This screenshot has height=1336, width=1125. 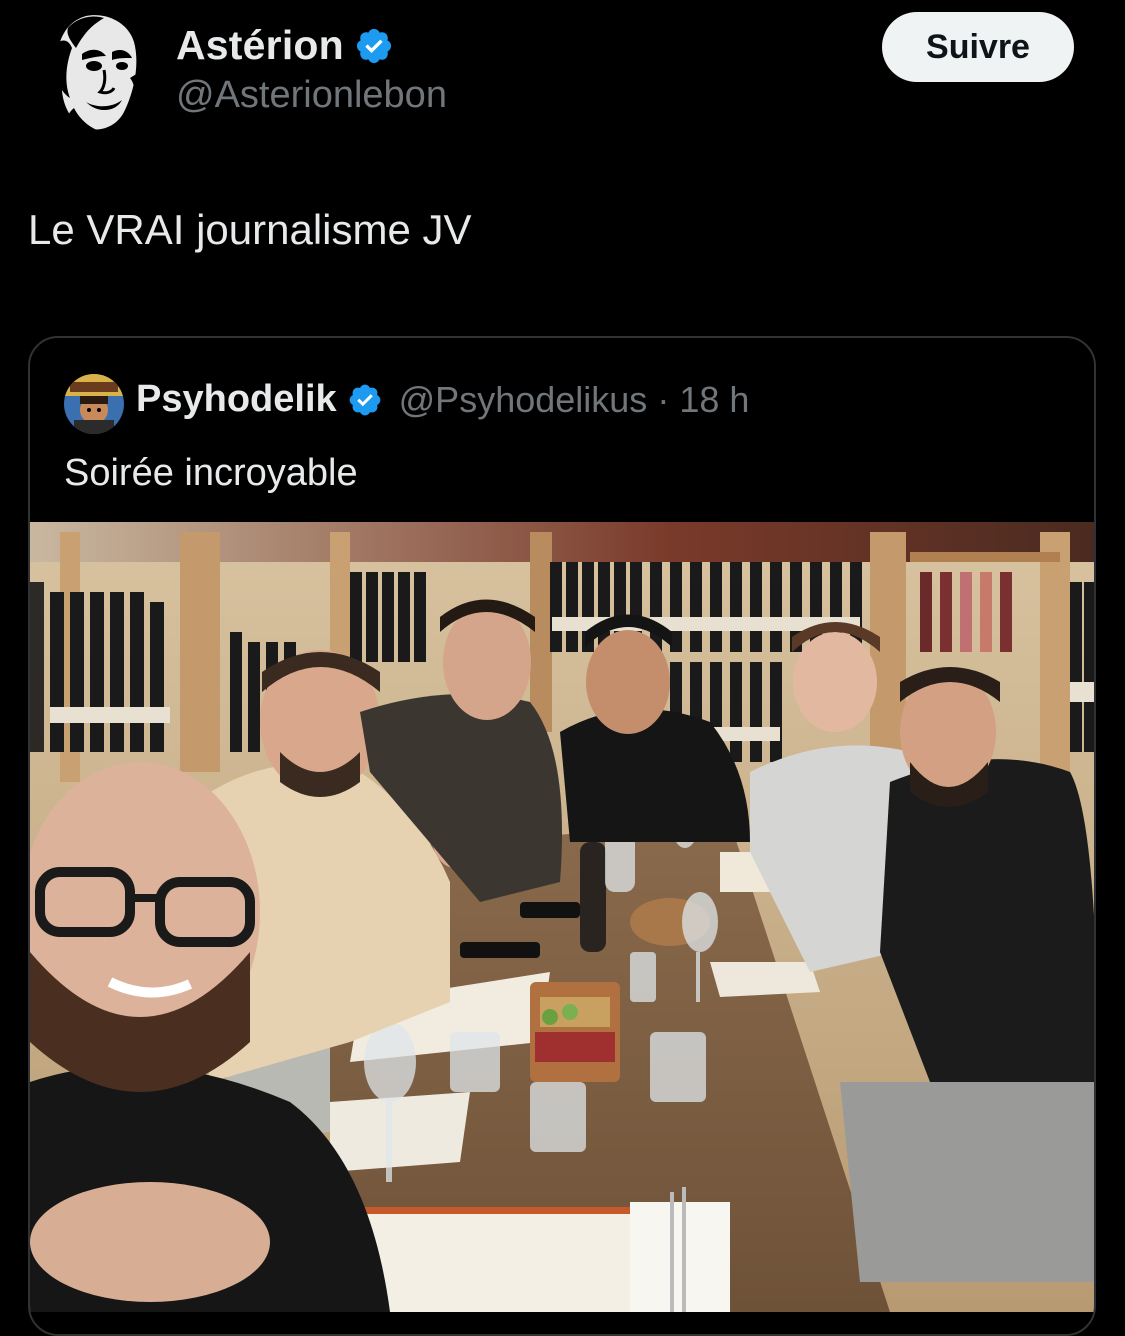 I want to click on quoted-author-name: Psyhodelik, so click(x=236, y=399).